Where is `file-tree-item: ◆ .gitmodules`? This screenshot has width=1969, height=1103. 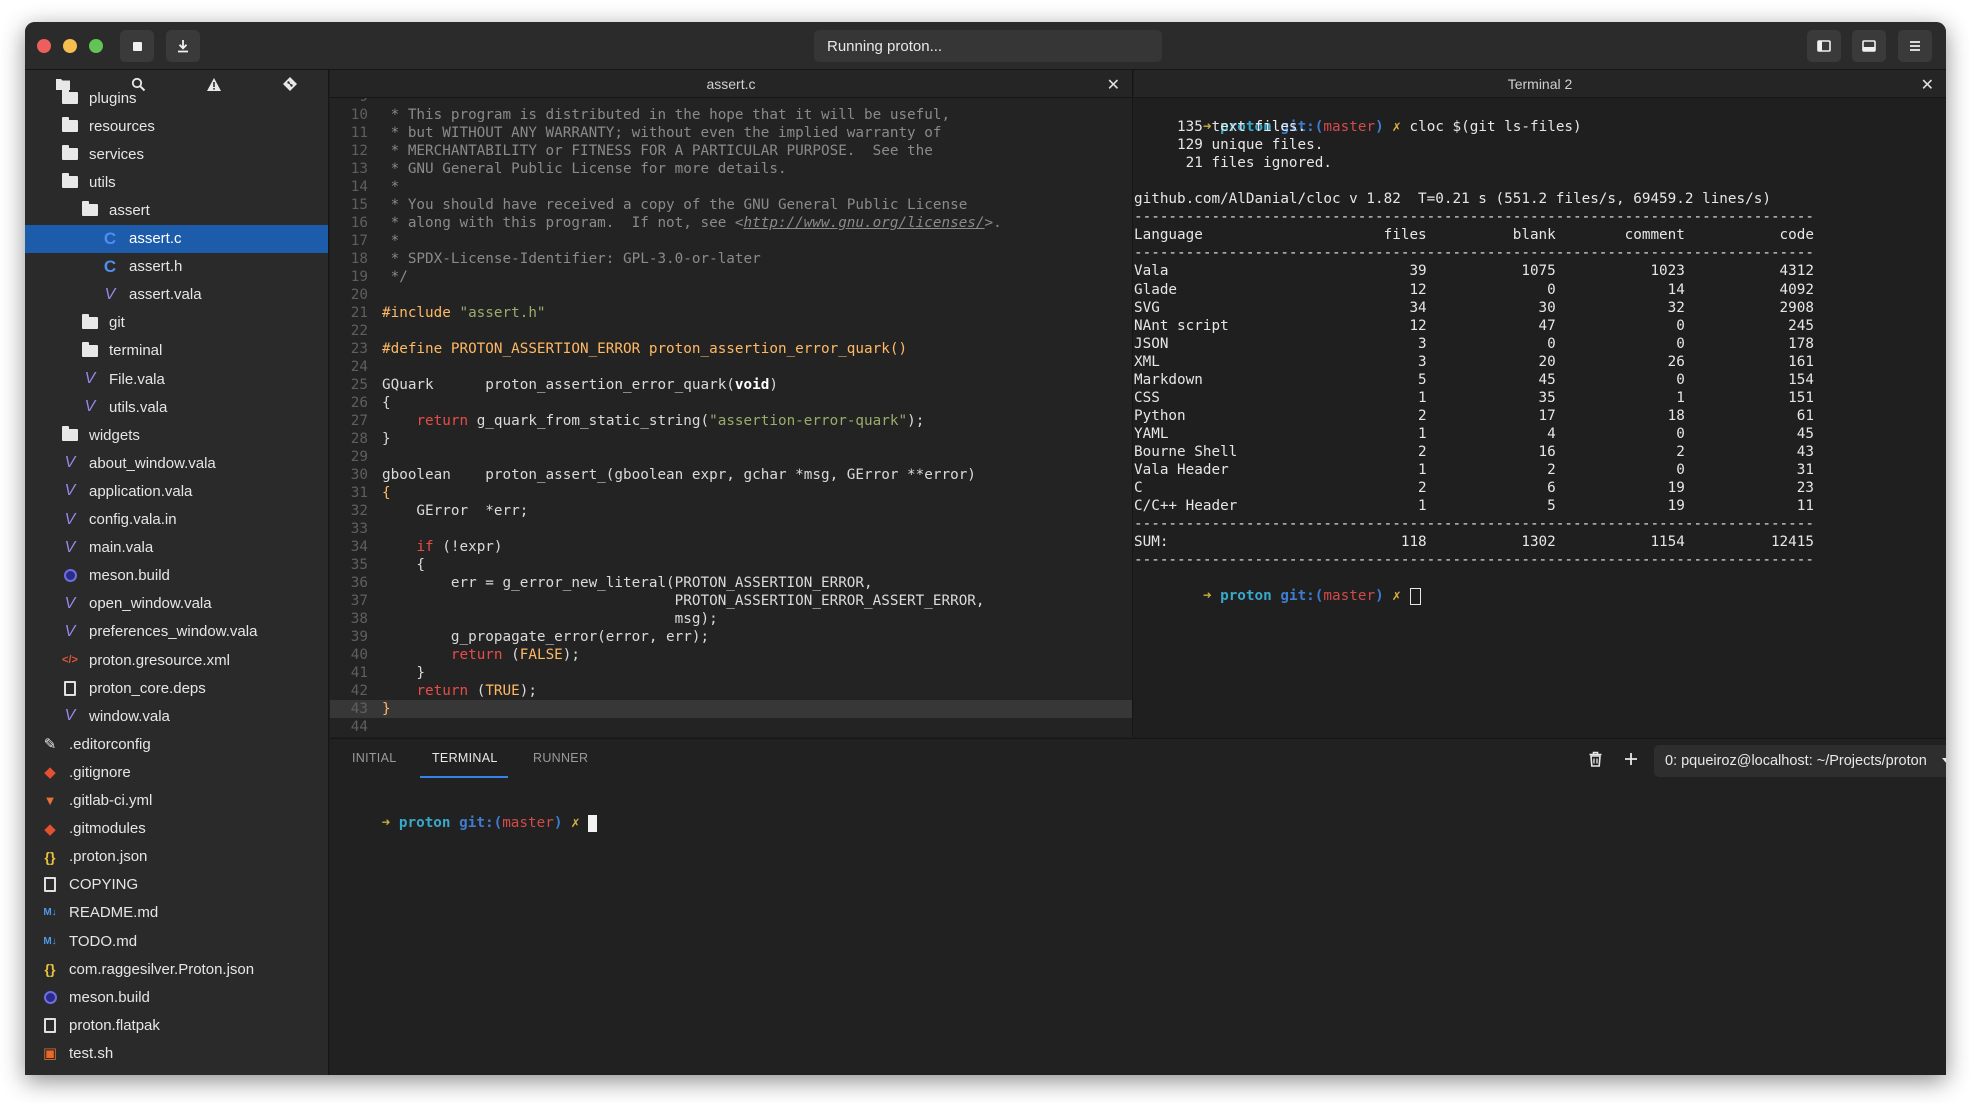
file-tree-item: ◆ .gitmodules is located at coordinates (176, 829).